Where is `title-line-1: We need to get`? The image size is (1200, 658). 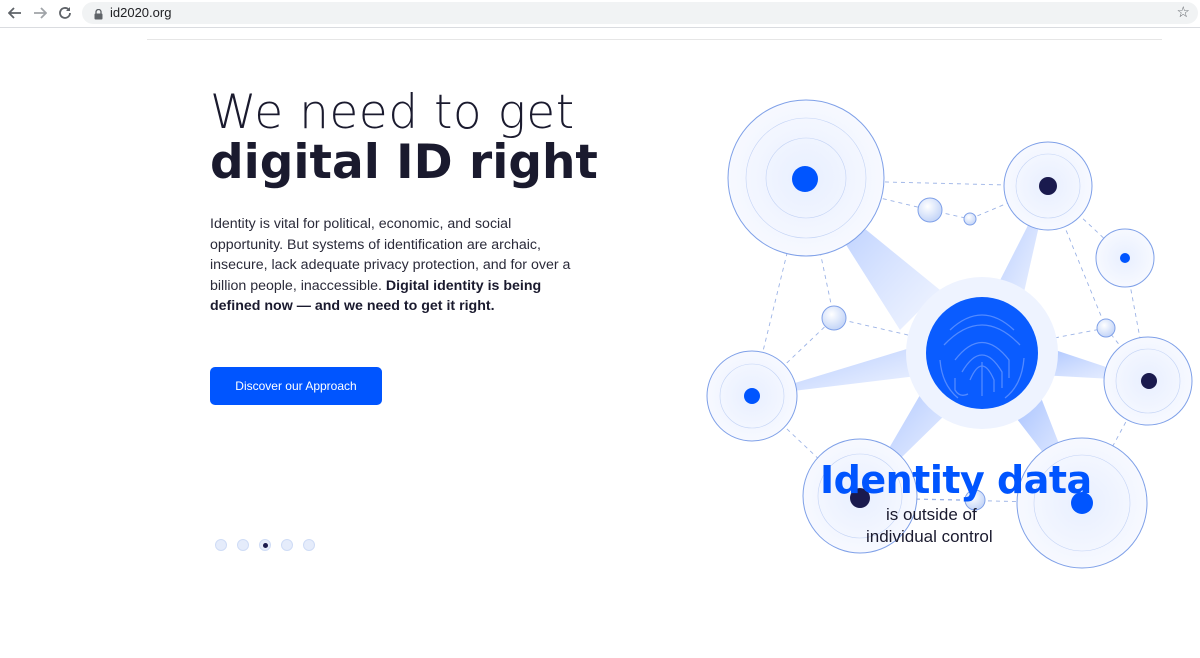 title-line-1: We need to get is located at coordinates (392, 112).